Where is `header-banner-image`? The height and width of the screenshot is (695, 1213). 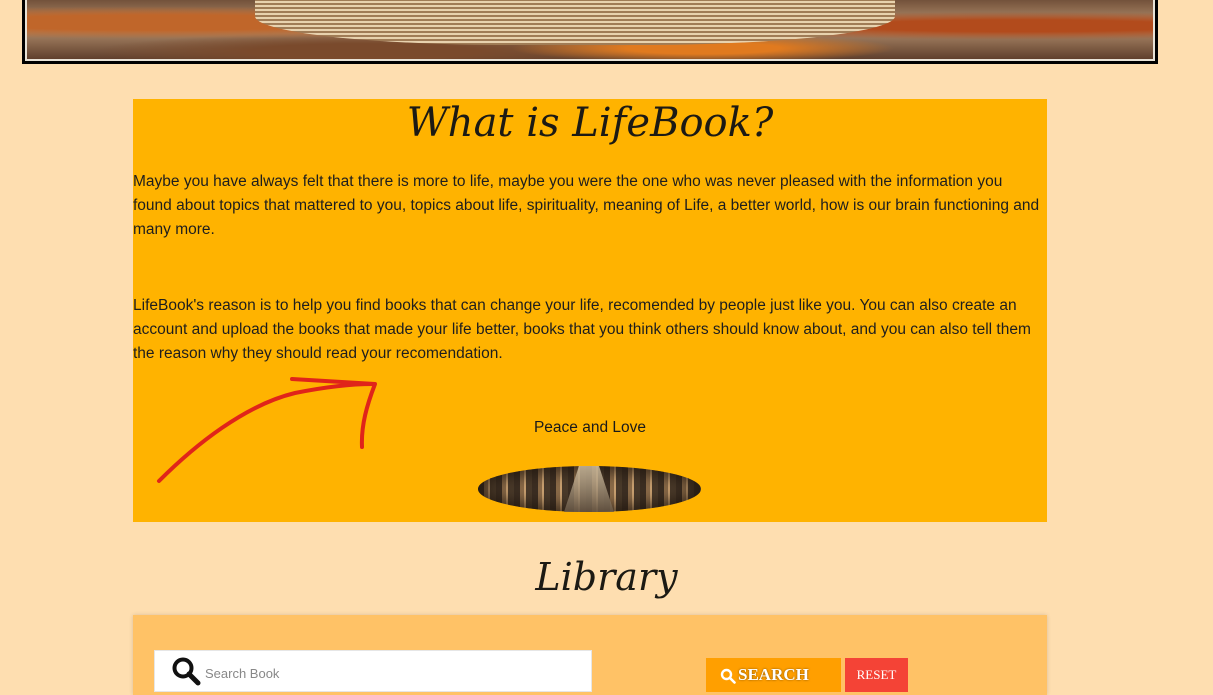
header-banner-image is located at coordinates (590, 32).